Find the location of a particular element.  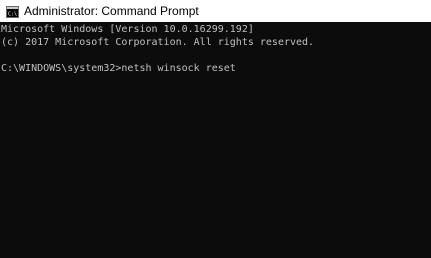

cmd-icon: C:\ is located at coordinates (12, 11).